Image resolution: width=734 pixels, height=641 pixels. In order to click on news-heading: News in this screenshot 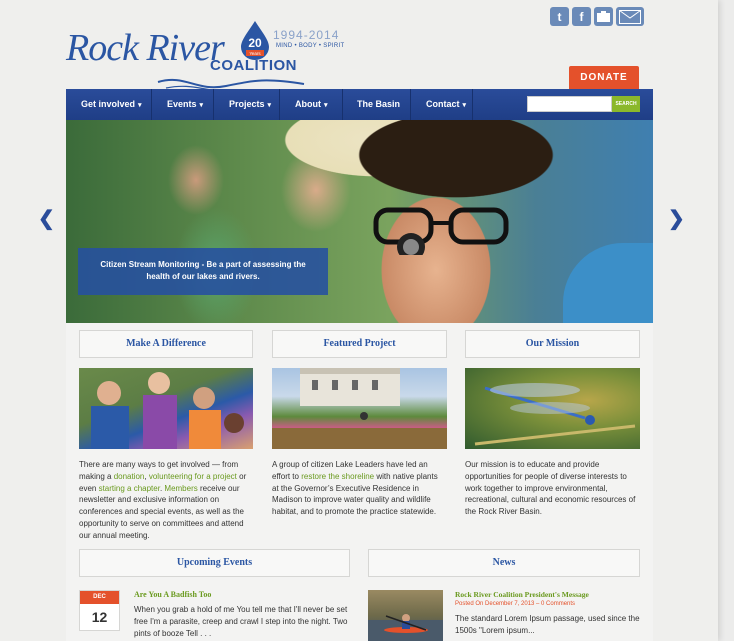, I will do `click(504, 563)`.